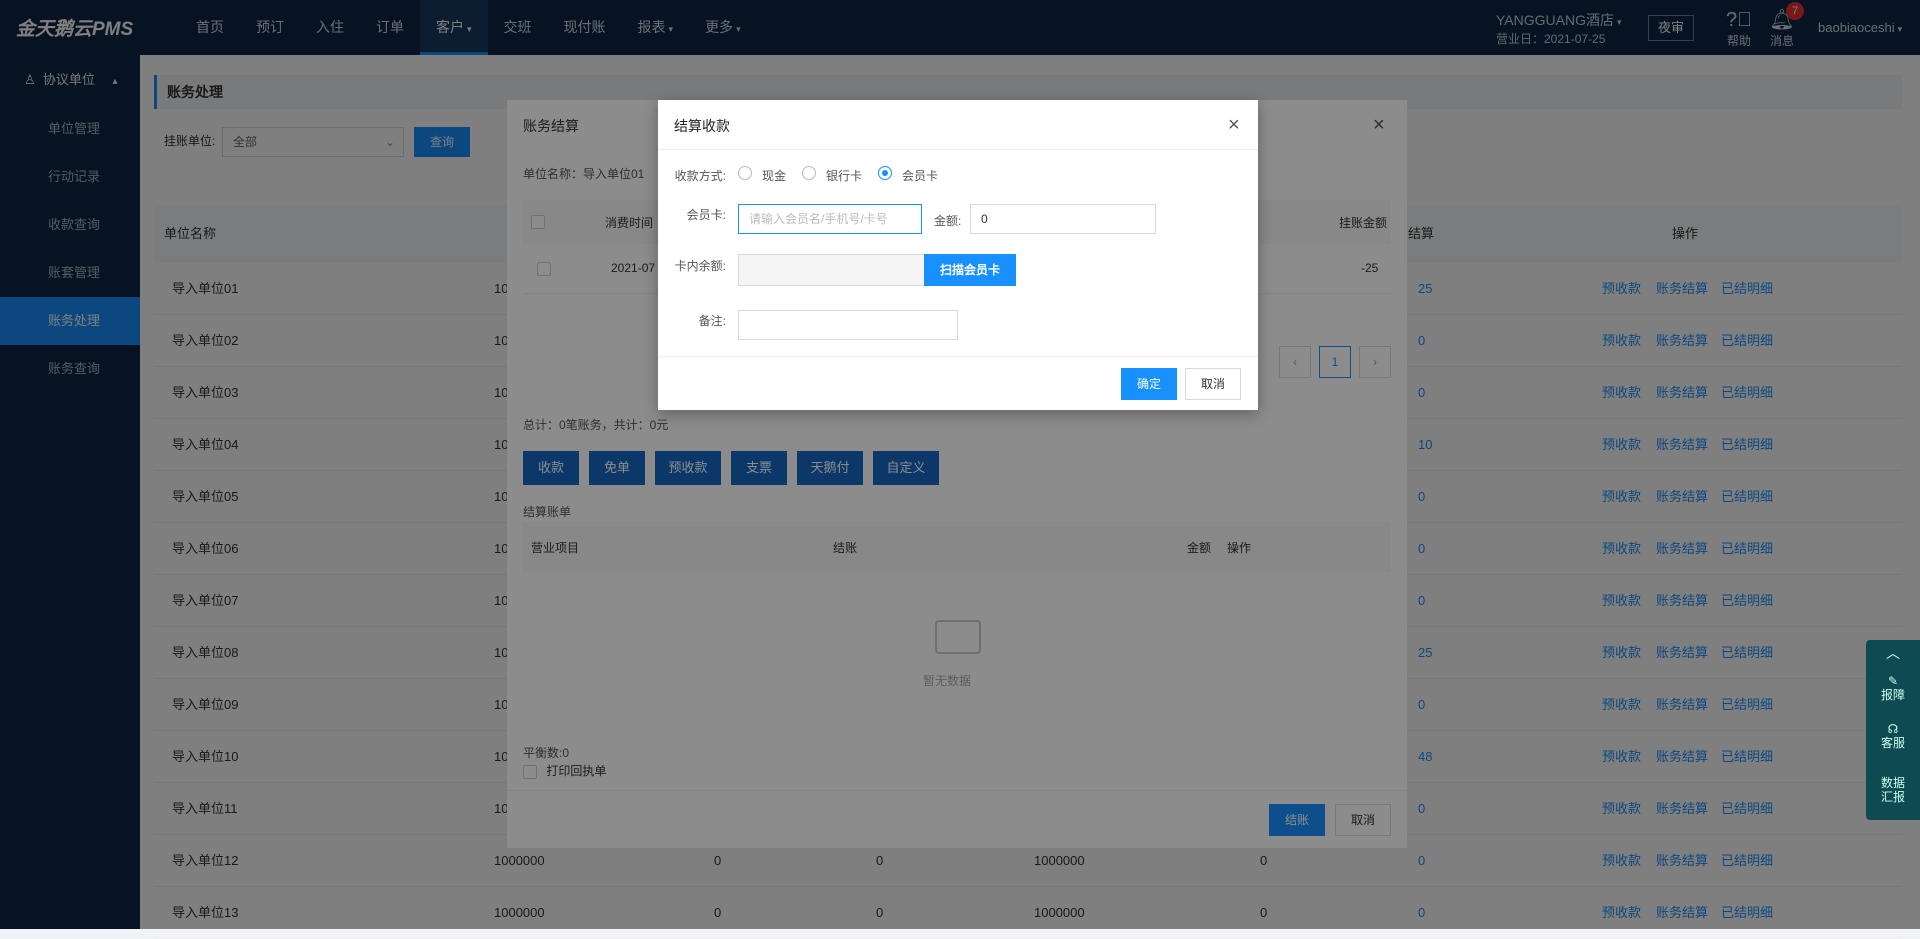 The height and width of the screenshot is (939, 1920). What do you see at coordinates (920, 175) in the screenshot?
I see `radio-member-card-label: 会员卡` at bounding box center [920, 175].